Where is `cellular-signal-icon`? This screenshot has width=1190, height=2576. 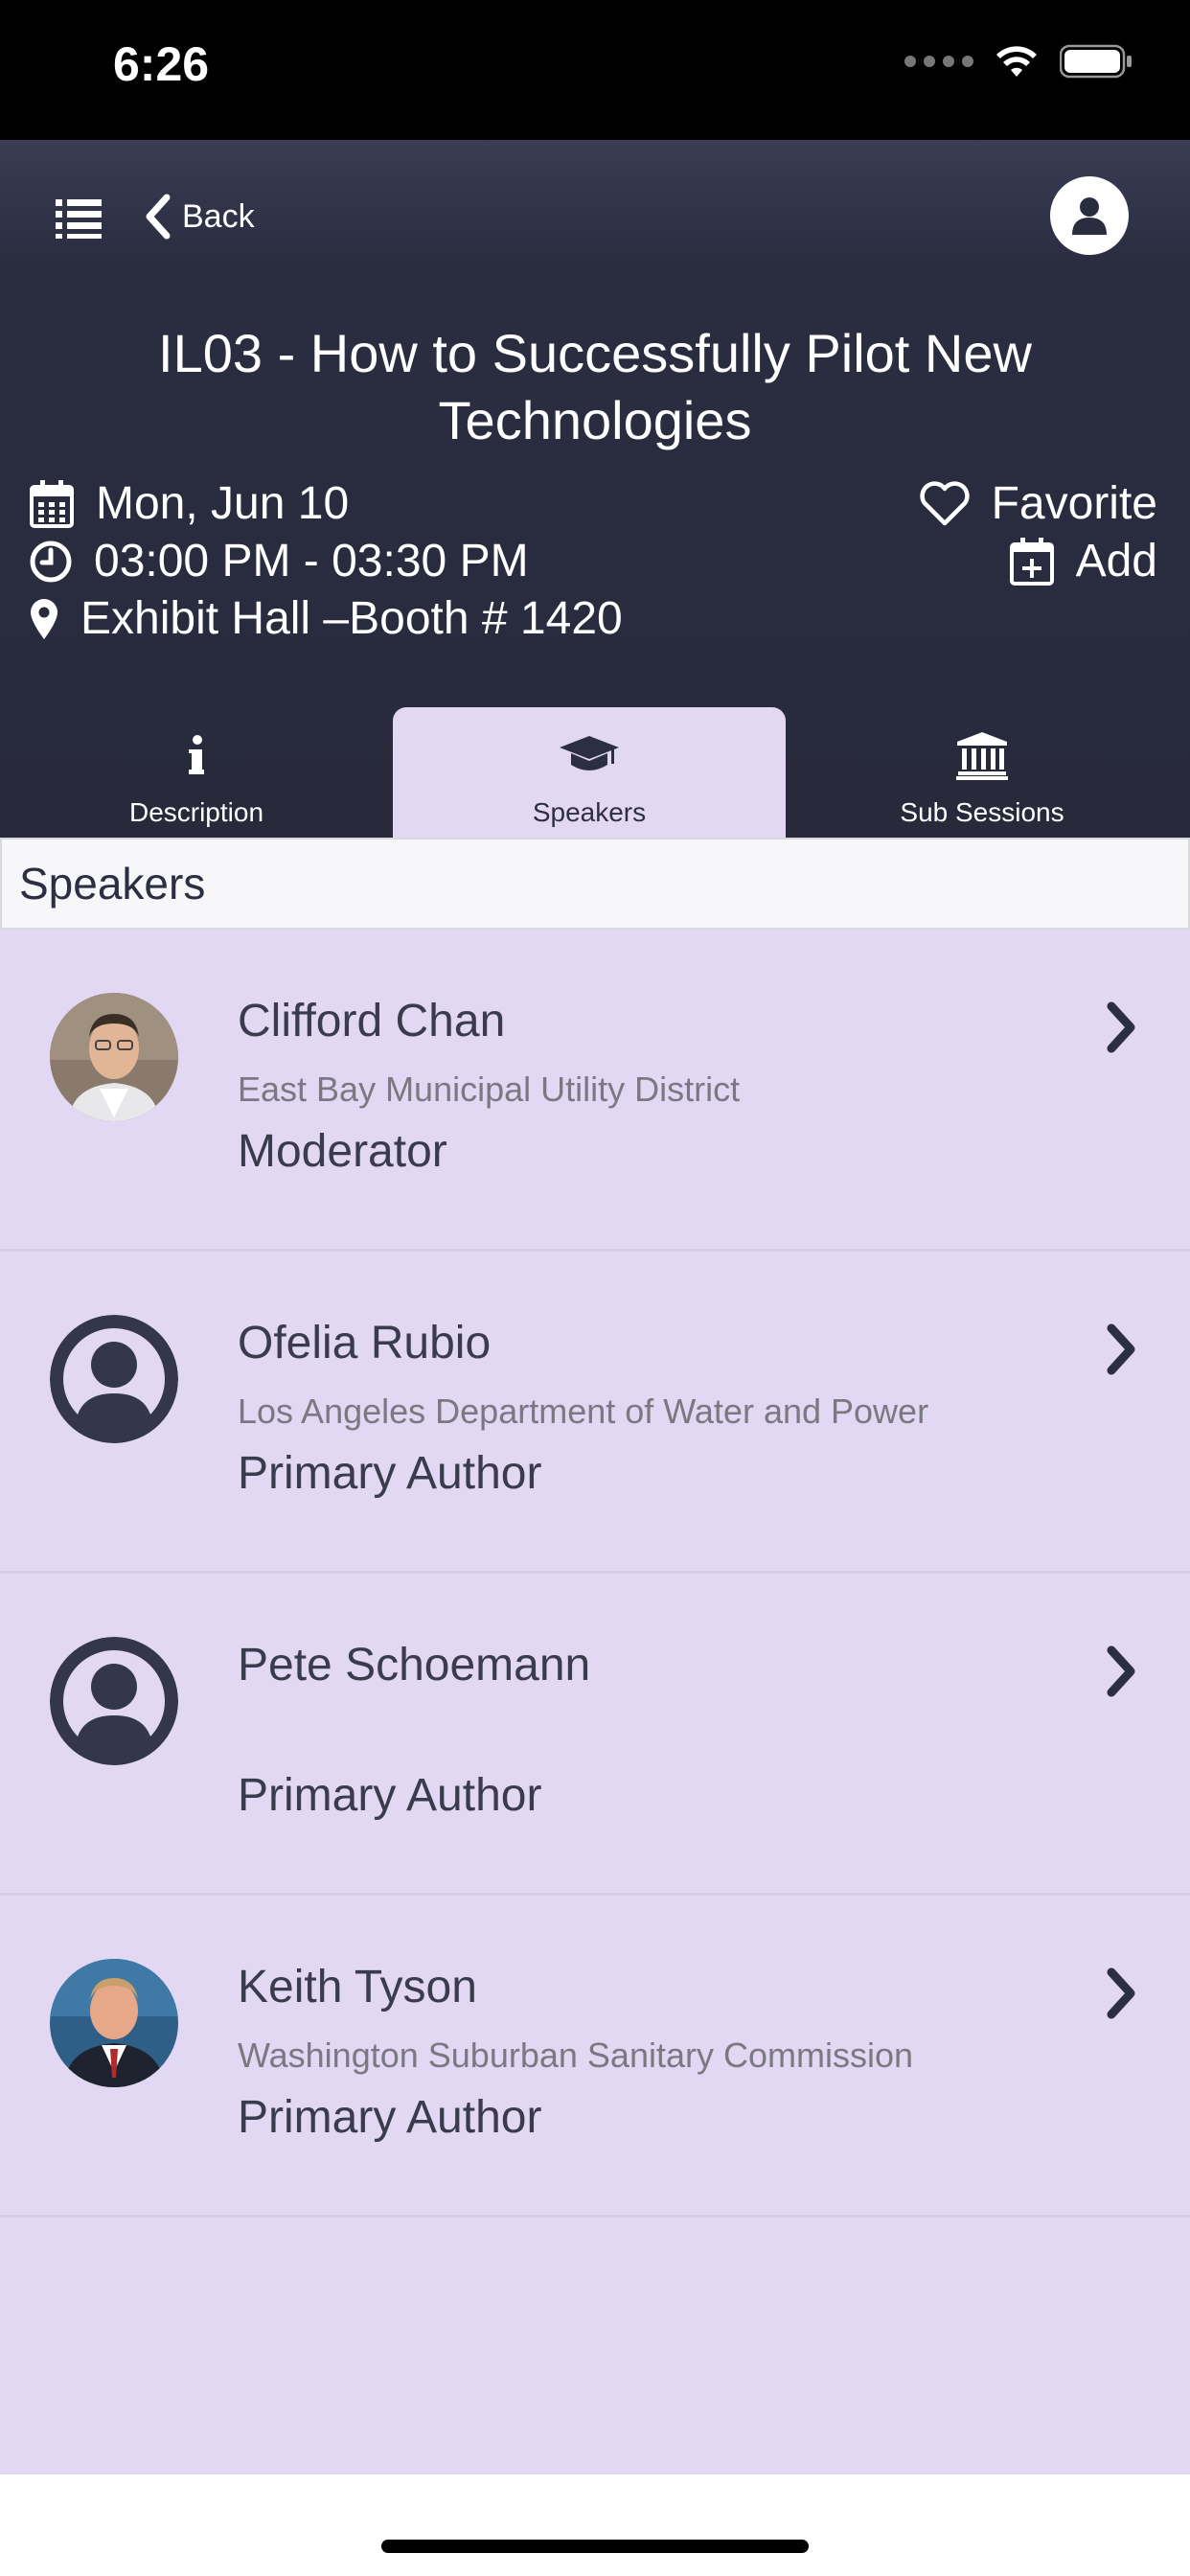
cellular-signal-icon is located at coordinates (938, 62).